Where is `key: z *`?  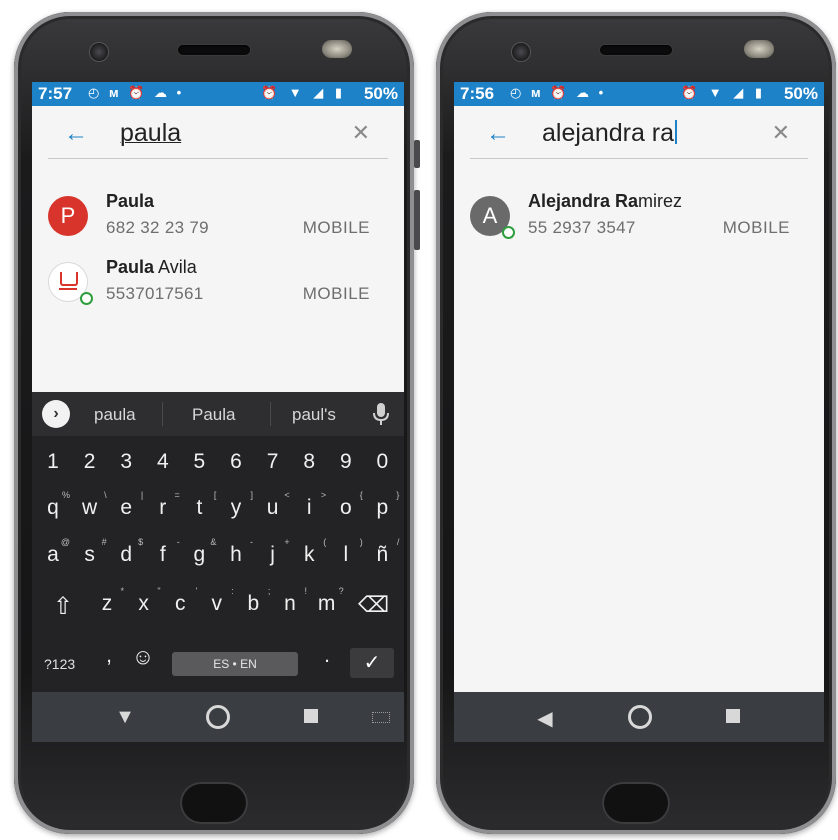
key: z * is located at coordinates (108, 601).